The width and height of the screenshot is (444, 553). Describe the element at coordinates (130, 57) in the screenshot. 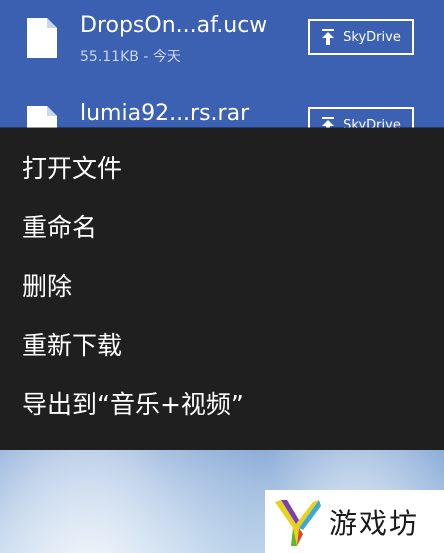

I see `file-meta: 55.11KB - 今天` at that location.